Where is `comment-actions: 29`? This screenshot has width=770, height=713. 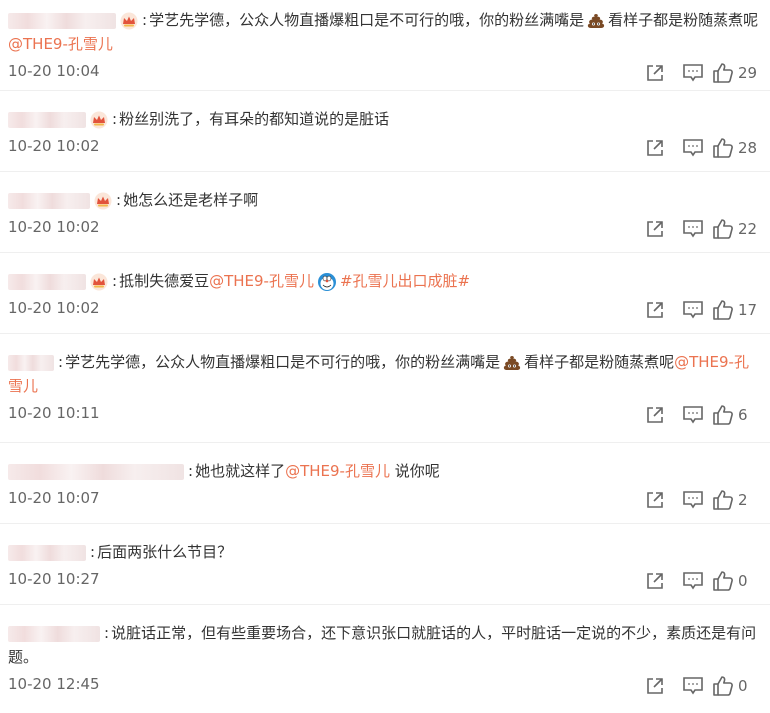
comment-actions: 29 is located at coordinates (698, 73).